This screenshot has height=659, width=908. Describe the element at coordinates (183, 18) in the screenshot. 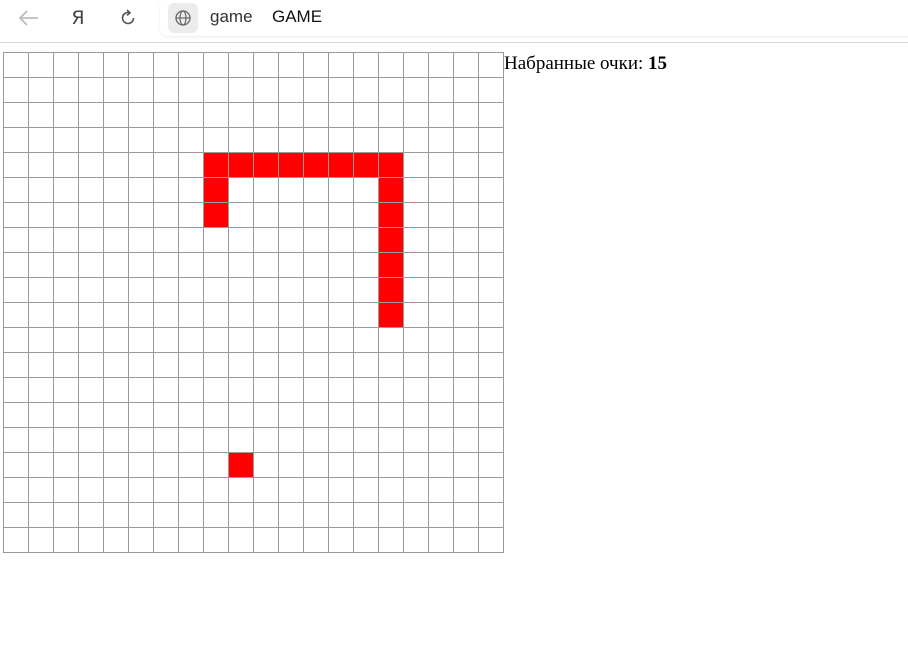

I see `globe-icon` at that location.